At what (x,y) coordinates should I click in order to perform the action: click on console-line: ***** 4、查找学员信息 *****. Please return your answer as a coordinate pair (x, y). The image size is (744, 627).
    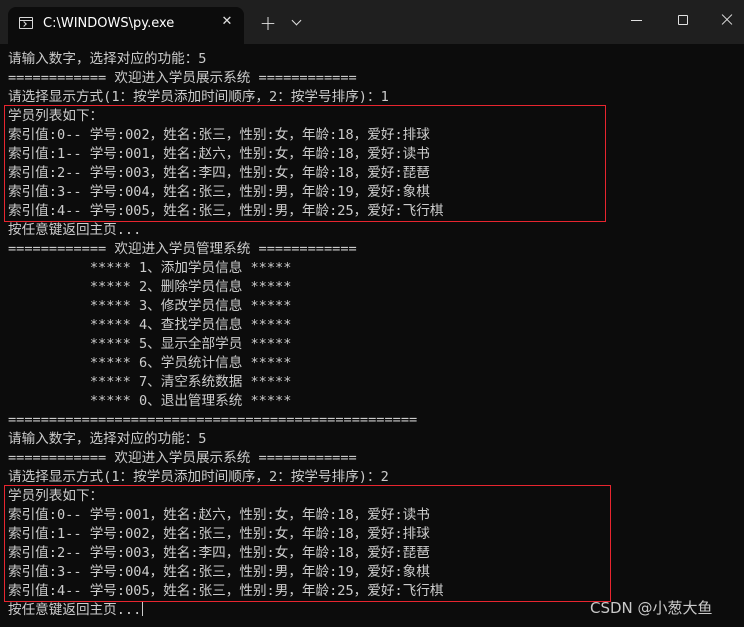
    Looking at the image, I should click on (150, 325).